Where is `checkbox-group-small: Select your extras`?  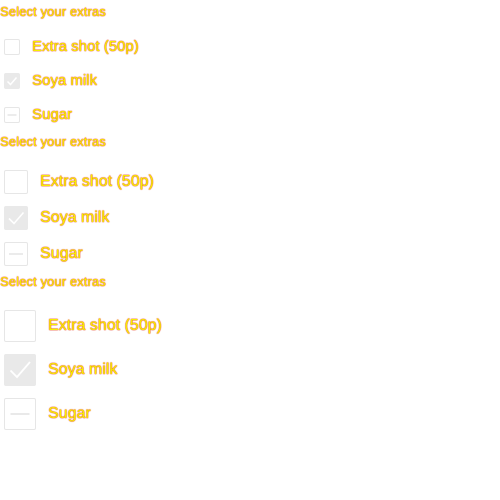
checkbox-group-small: Select your extras is located at coordinates (53, 12).